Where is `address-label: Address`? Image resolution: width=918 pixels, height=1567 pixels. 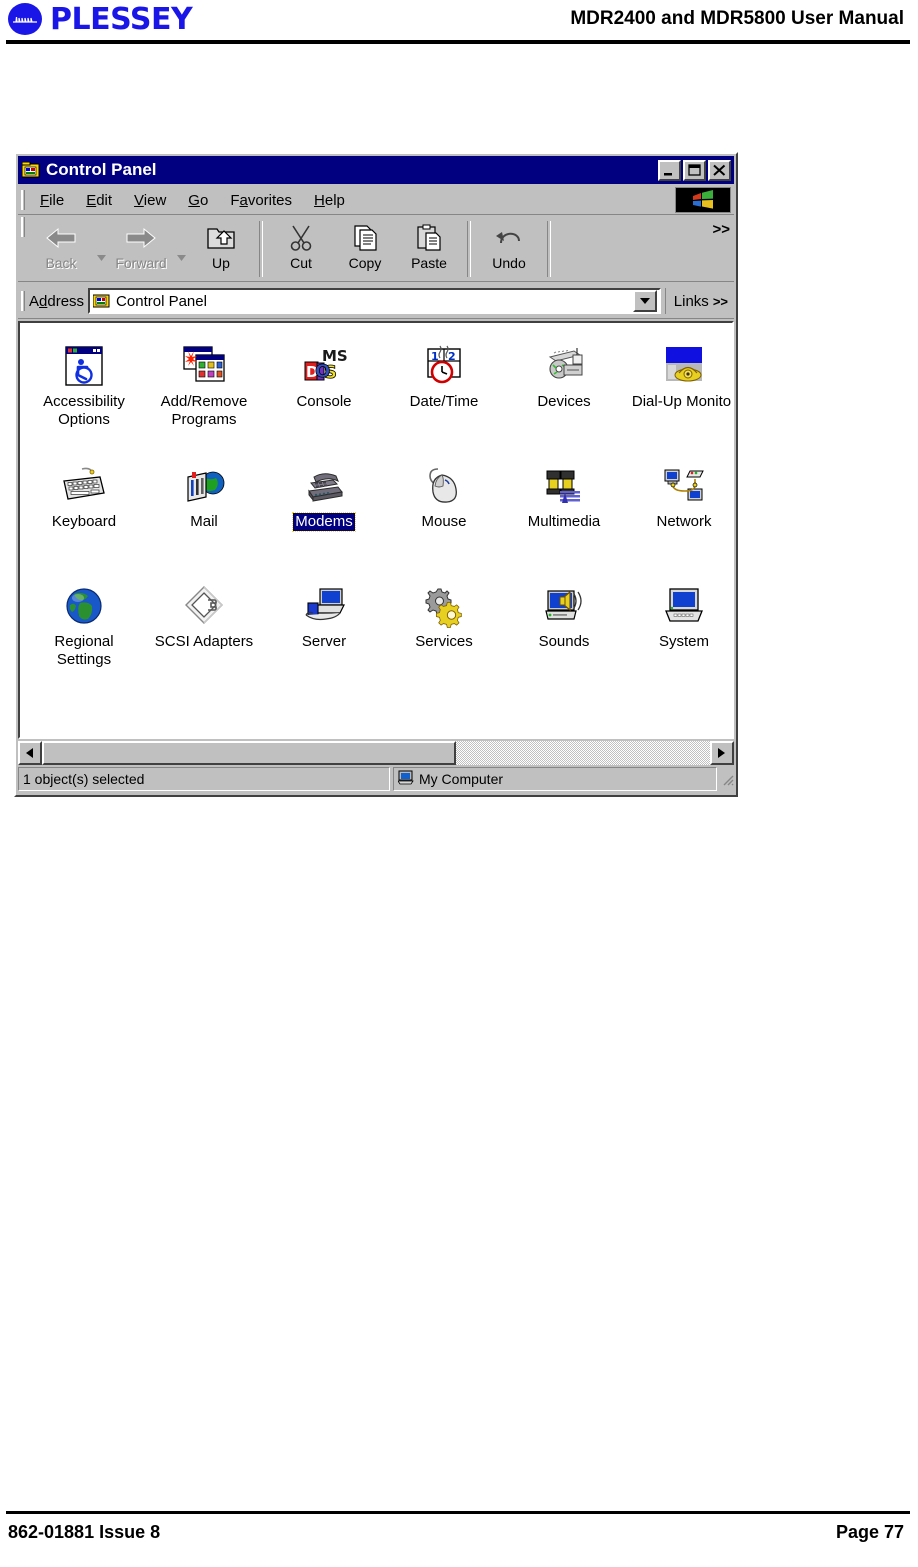
address-label: Address is located at coordinates (57, 301).